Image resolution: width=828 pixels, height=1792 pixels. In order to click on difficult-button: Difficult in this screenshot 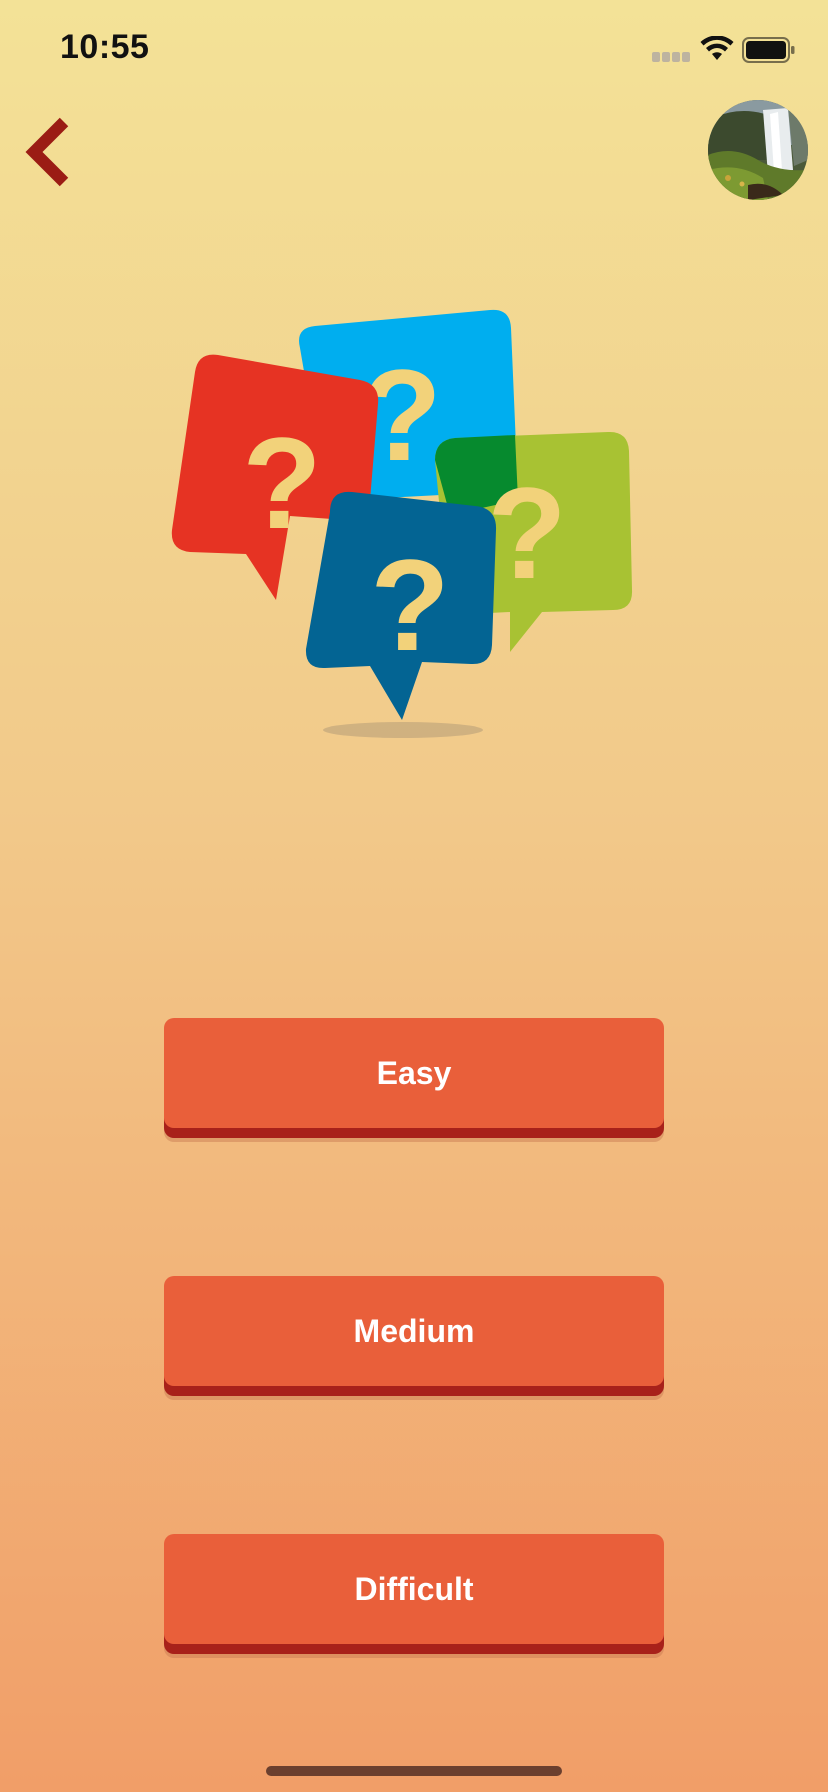, I will do `click(414, 1589)`.